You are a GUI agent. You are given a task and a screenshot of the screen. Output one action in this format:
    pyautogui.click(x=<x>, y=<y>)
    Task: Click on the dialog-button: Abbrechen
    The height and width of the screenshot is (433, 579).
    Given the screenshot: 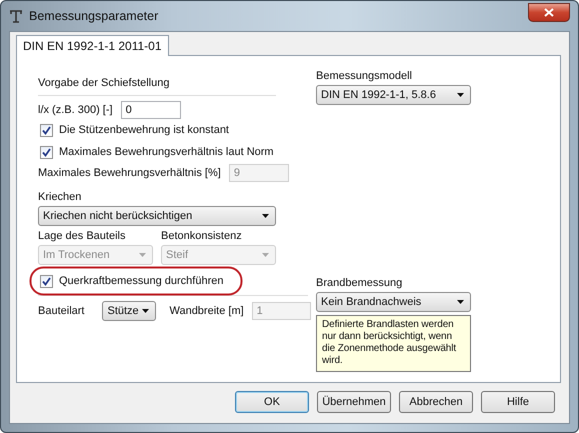 What is the action you would take?
    pyautogui.click(x=436, y=402)
    